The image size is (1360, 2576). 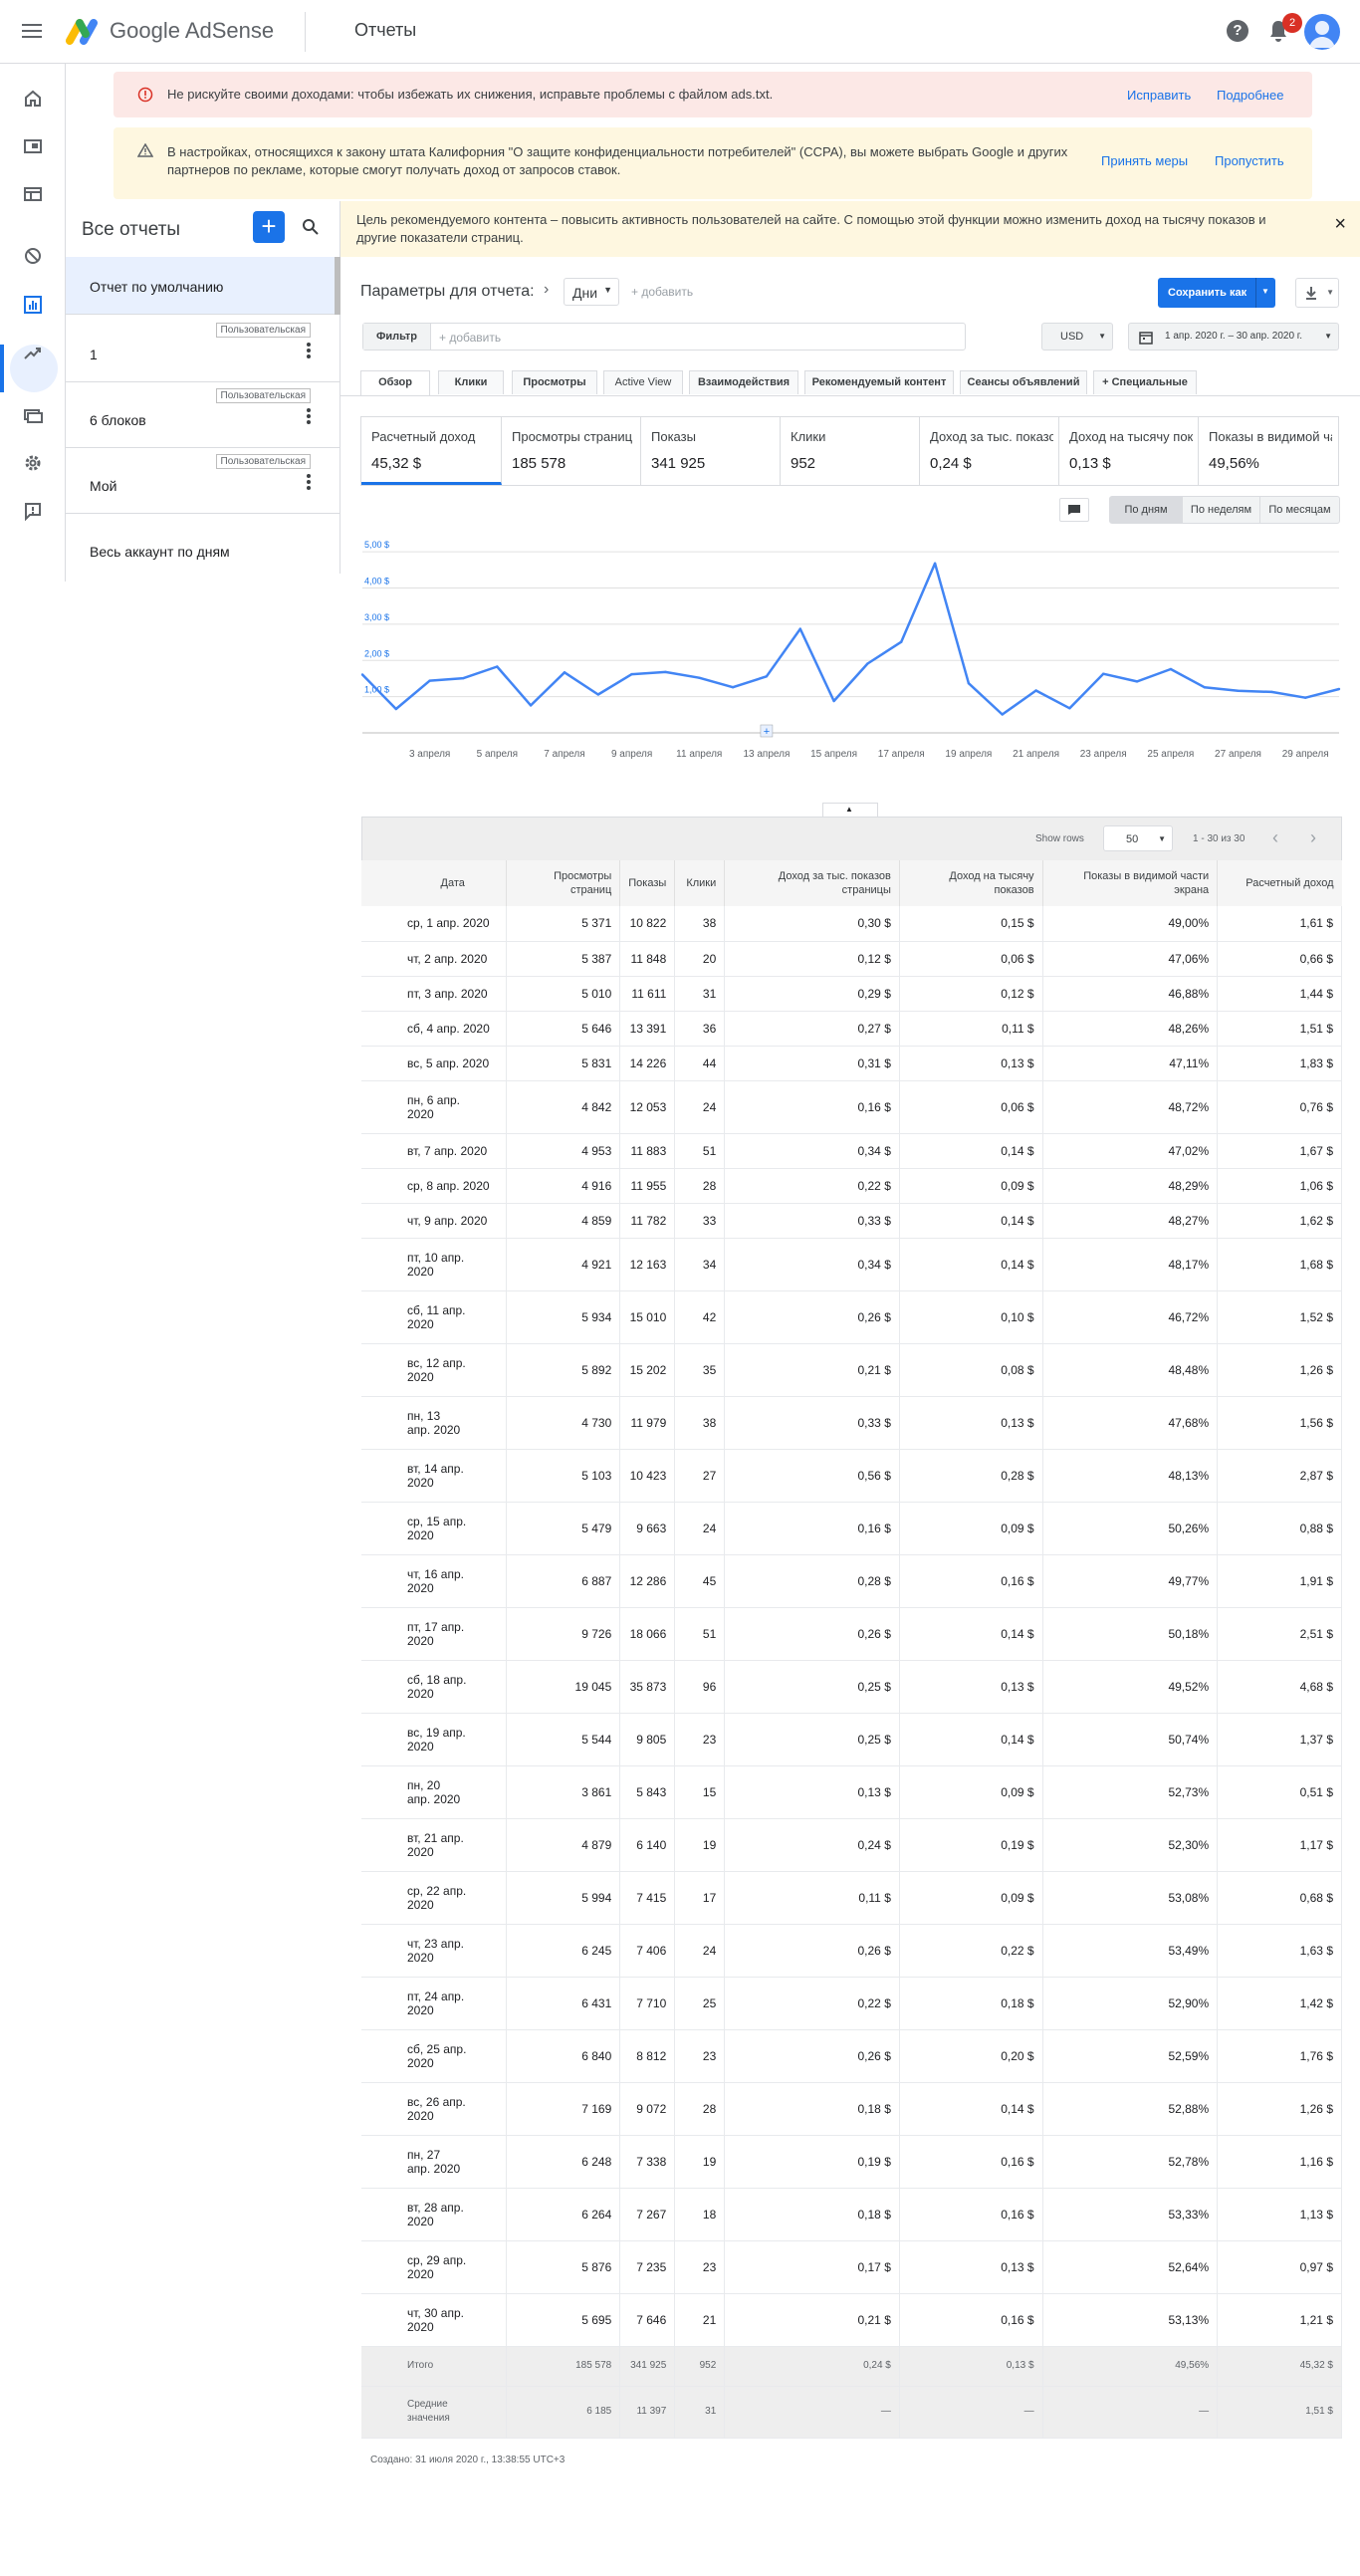 I want to click on prev-page-icon: ‹, so click(x=1275, y=837).